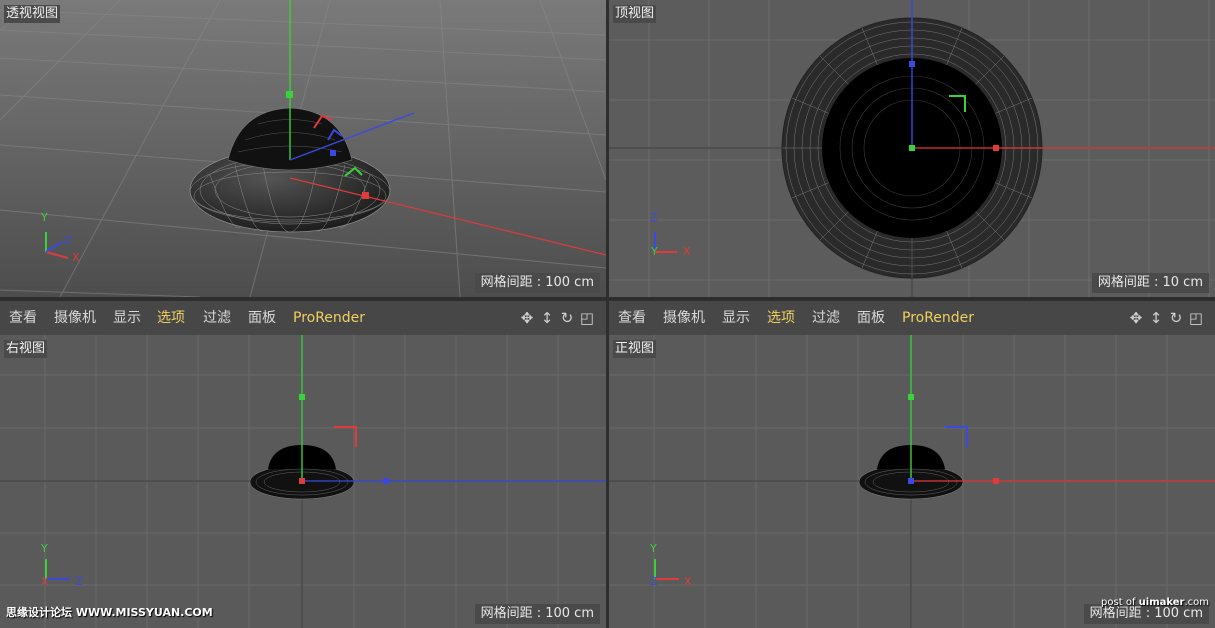 This screenshot has width=1215, height=628. What do you see at coordinates (687, 251) in the screenshot?
I see `top-axis-x-label: X` at bounding box center [687, 251].